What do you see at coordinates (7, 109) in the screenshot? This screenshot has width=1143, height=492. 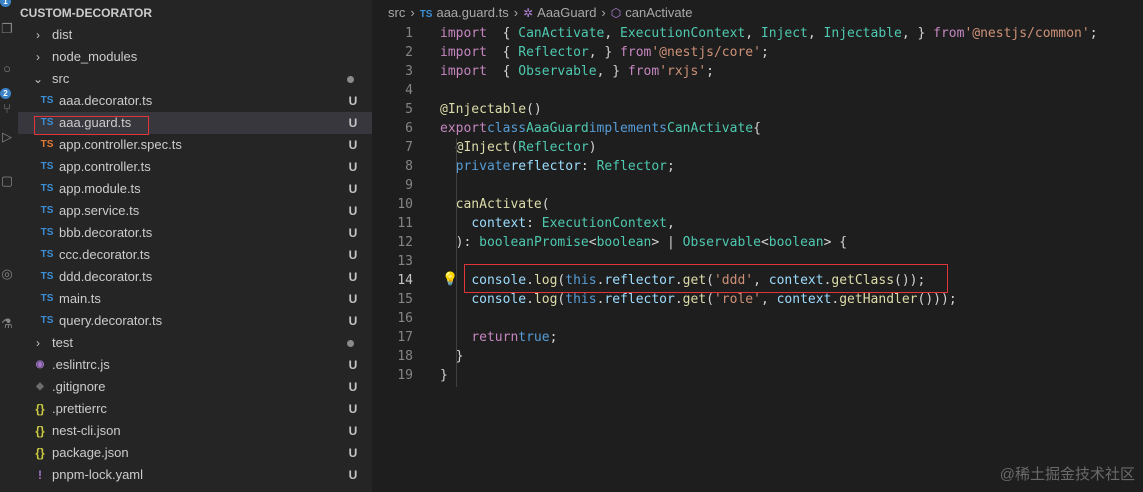 I see `source-control-icon: ⑂` at bounding box center [7, 109].